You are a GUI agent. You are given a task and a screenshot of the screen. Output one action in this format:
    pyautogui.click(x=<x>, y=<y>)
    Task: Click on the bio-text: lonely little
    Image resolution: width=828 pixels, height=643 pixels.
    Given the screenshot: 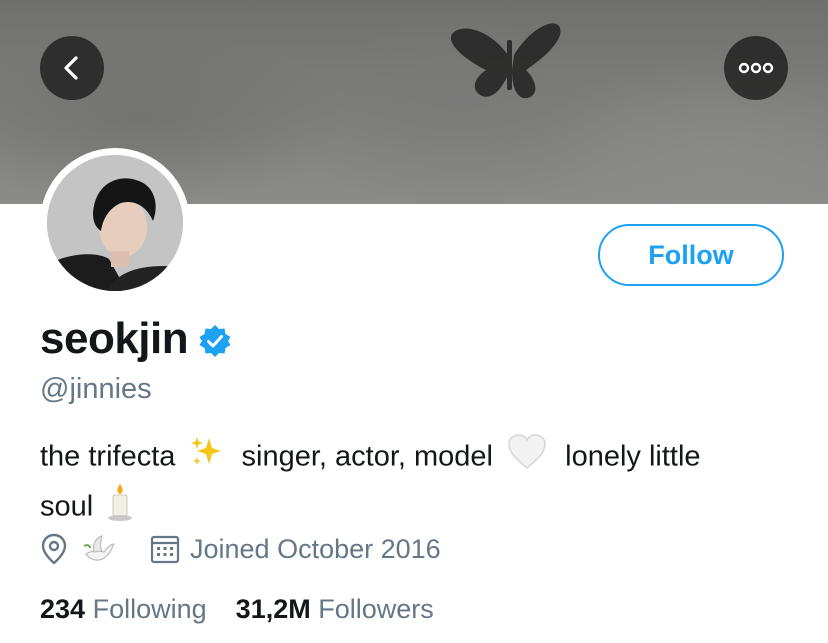 What is the action you would take?
    pyautogui.click(x=633, y=456)
    